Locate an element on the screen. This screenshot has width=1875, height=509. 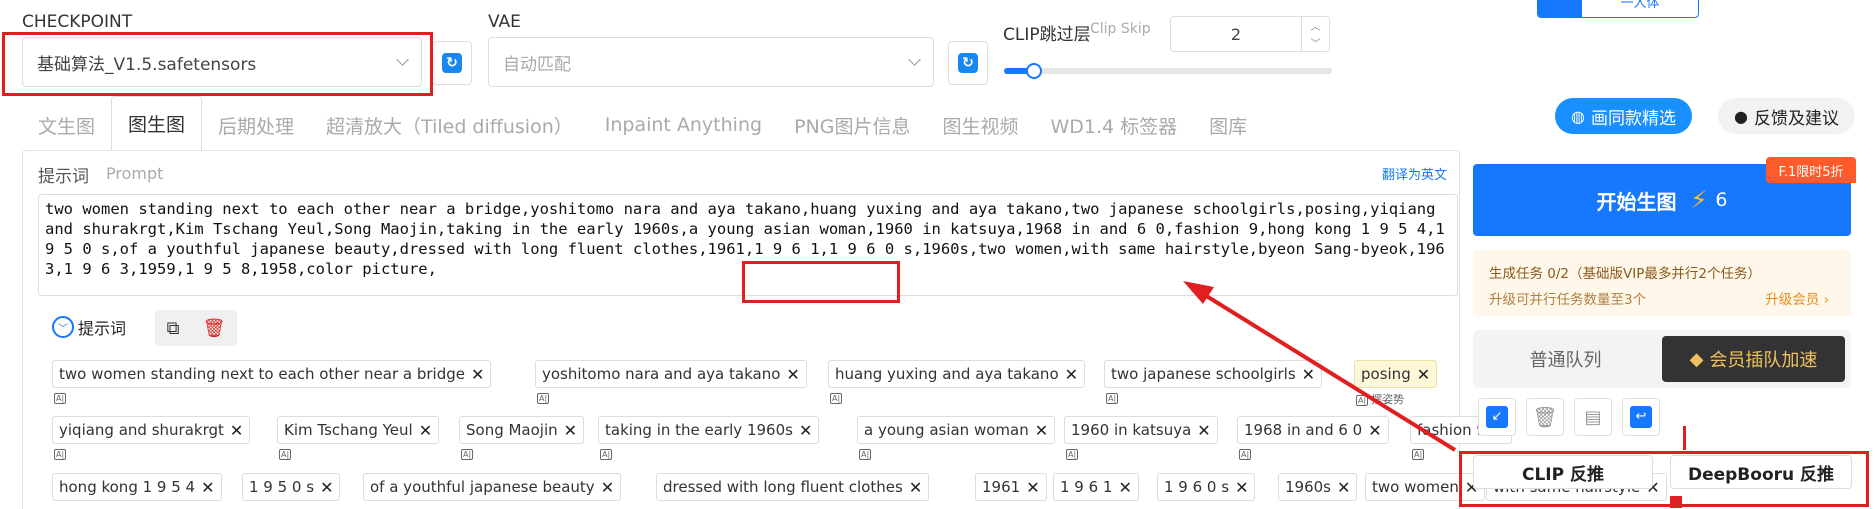
annotation-arrow is located at coordinates (1320, 366).